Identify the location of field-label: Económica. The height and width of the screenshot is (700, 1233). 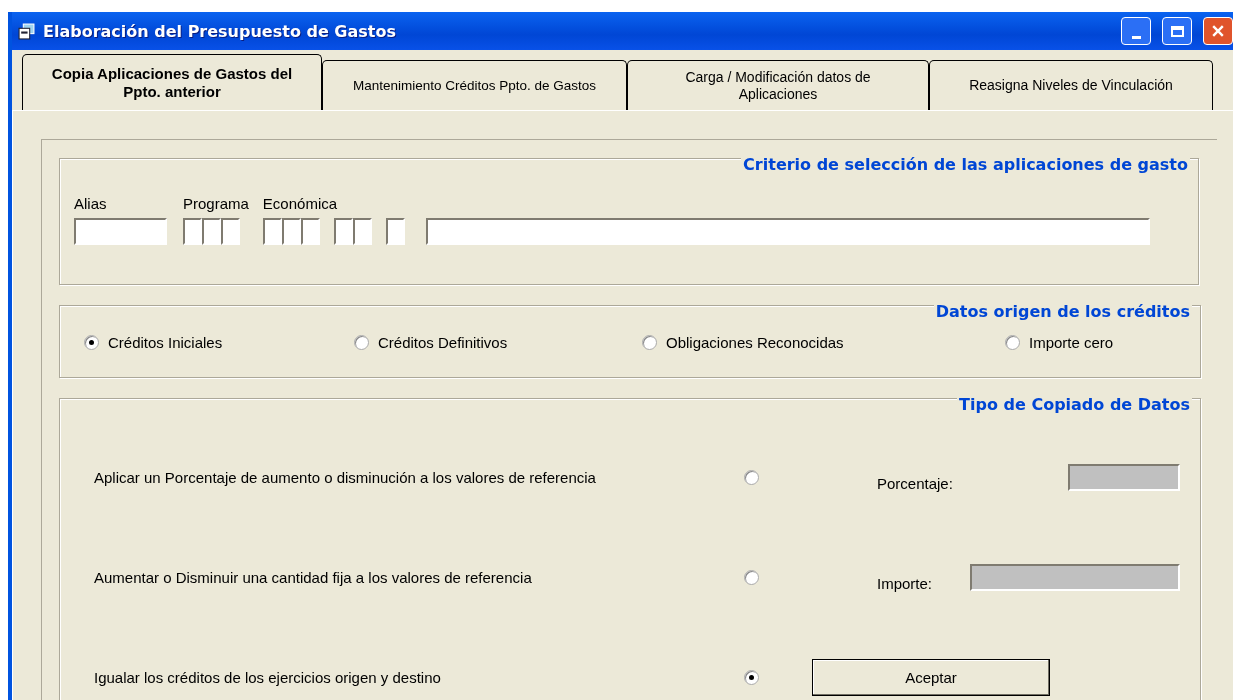
(300, 203).